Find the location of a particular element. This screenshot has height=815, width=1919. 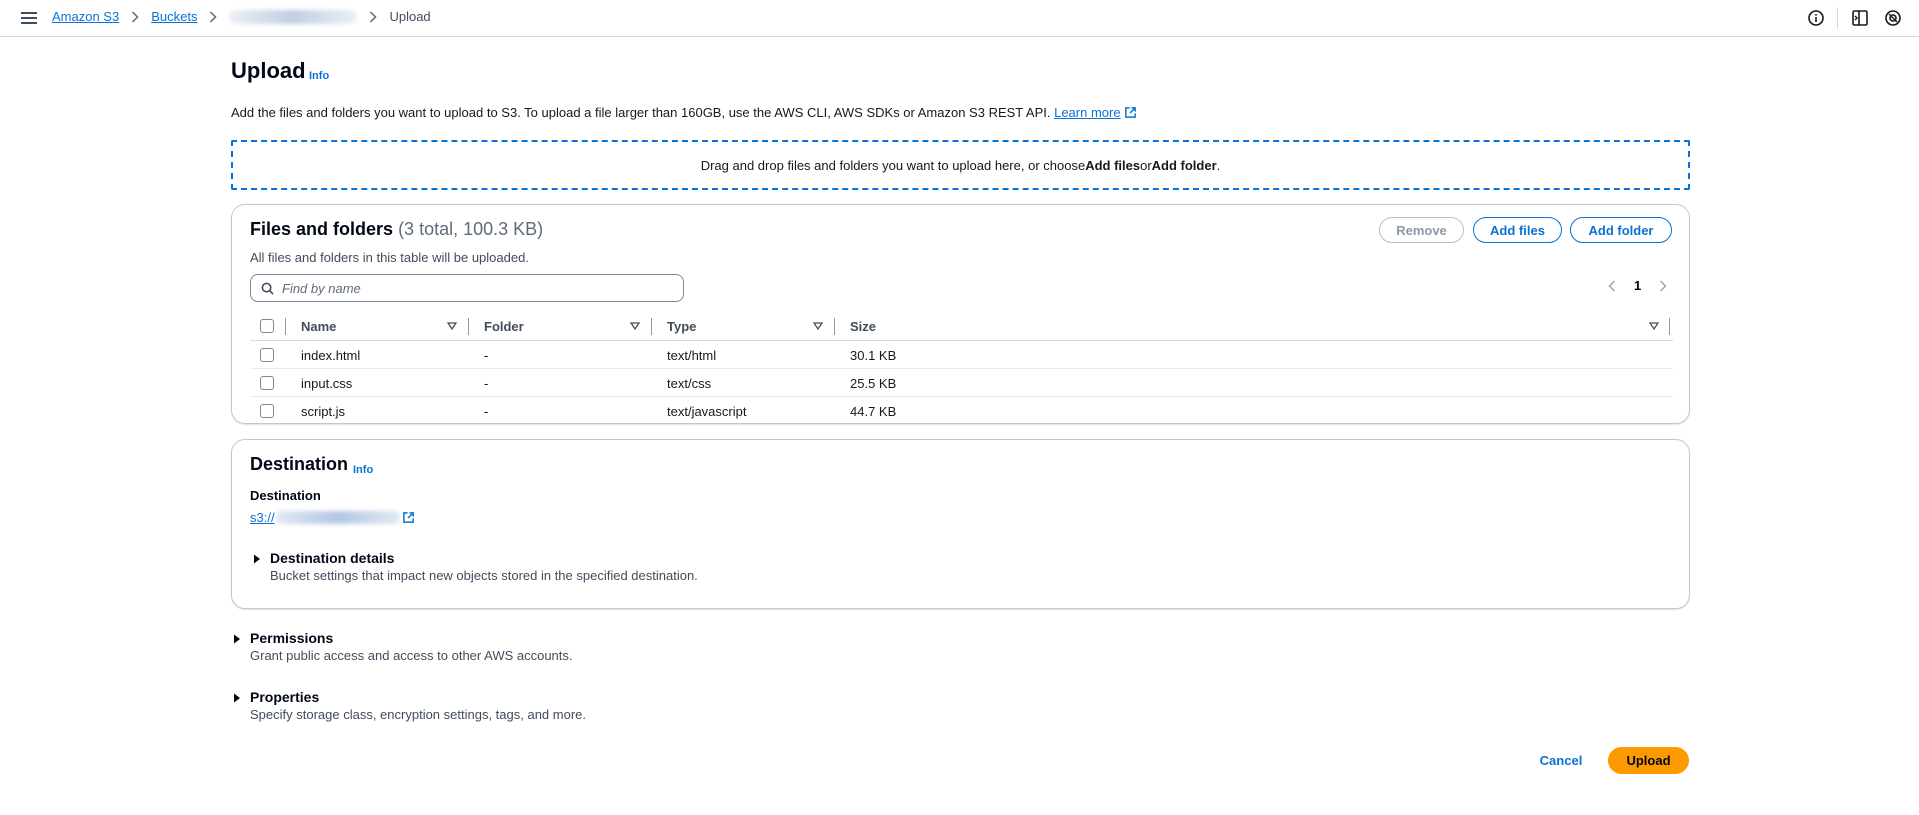

cell-name: input.css is located at coordinates (327, 383).